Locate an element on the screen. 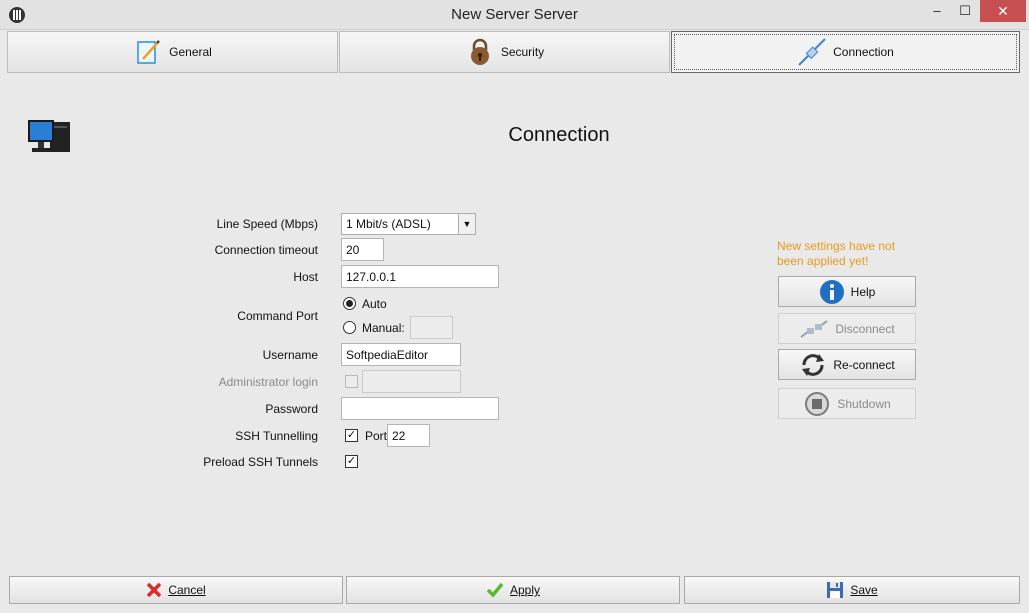  command-port-auto-label: Auto is located at coordinates (374, 304).